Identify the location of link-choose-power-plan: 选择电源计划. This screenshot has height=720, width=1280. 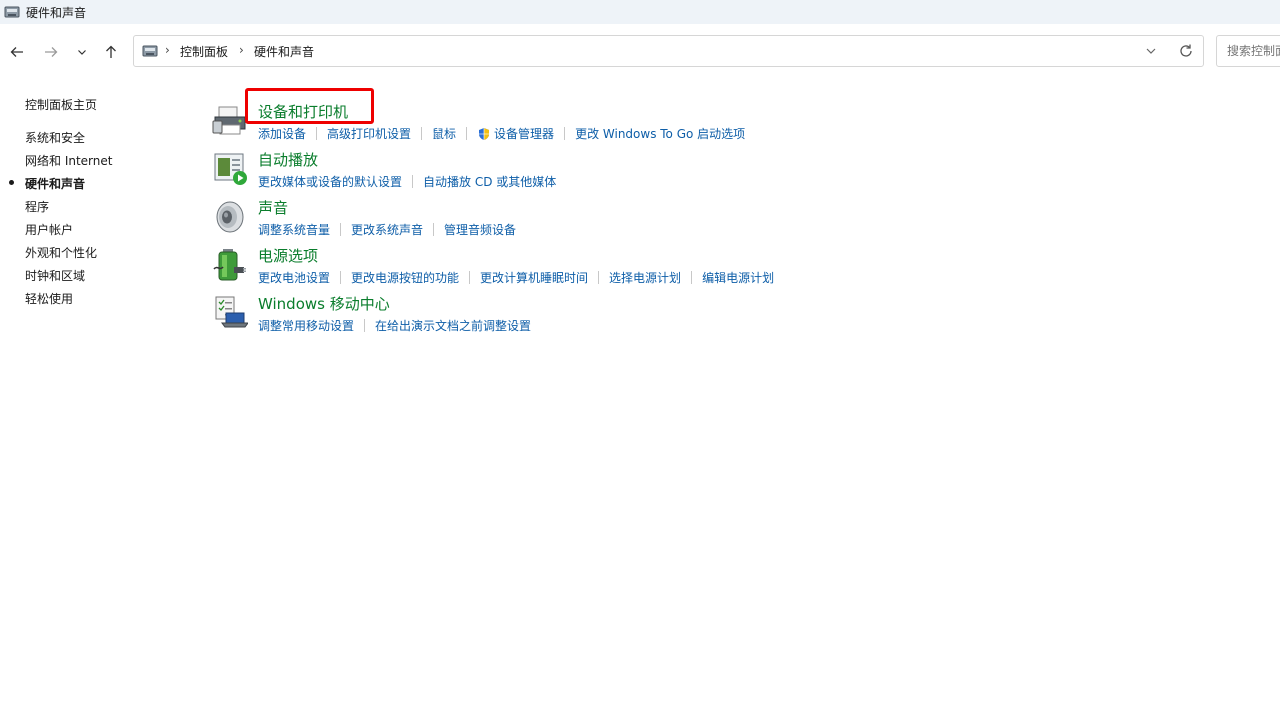
(645, 277).